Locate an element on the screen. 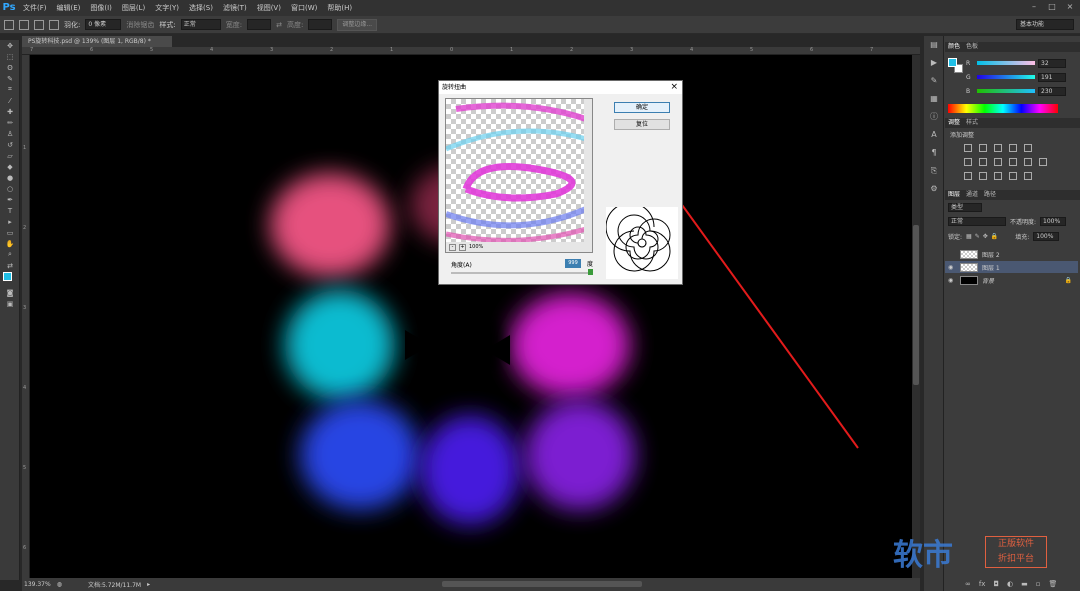 This screenshot has height=591, width=1080. clone-stamp-icon: ♙ is located at coordinates (10, 133).